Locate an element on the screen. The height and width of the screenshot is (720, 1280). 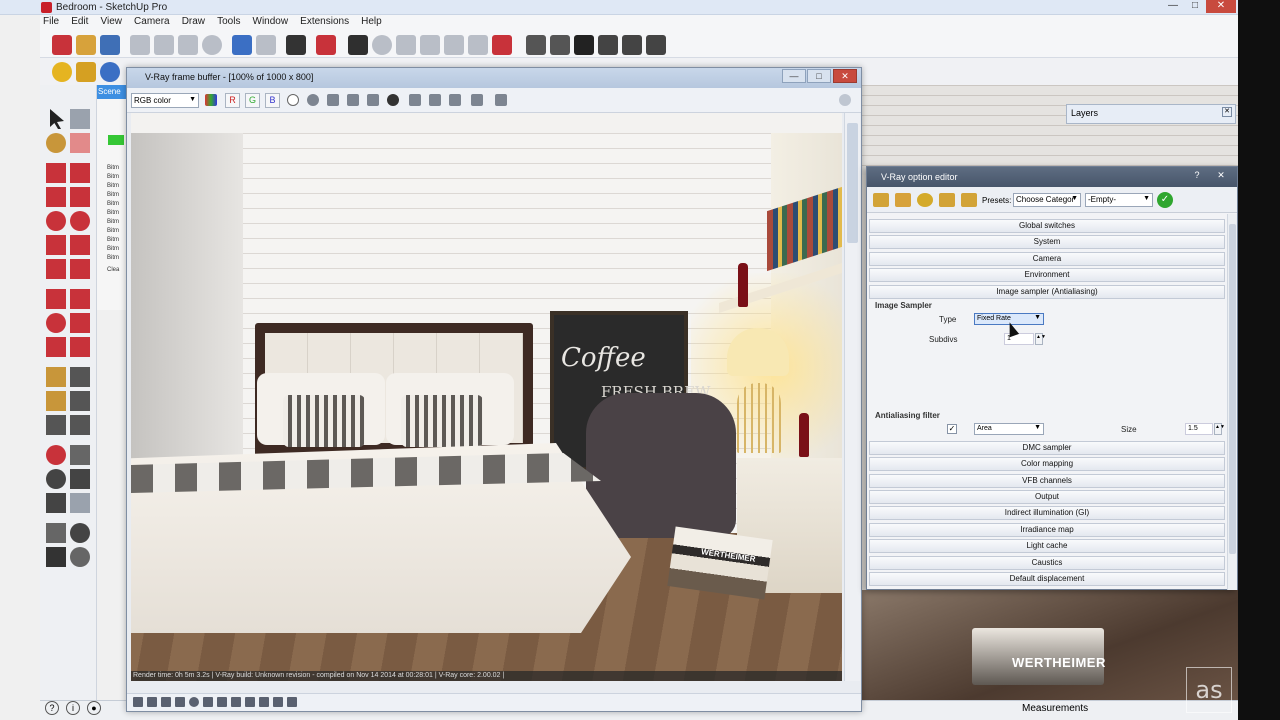
track-mouse-icon is located at coordinates (393, 100).